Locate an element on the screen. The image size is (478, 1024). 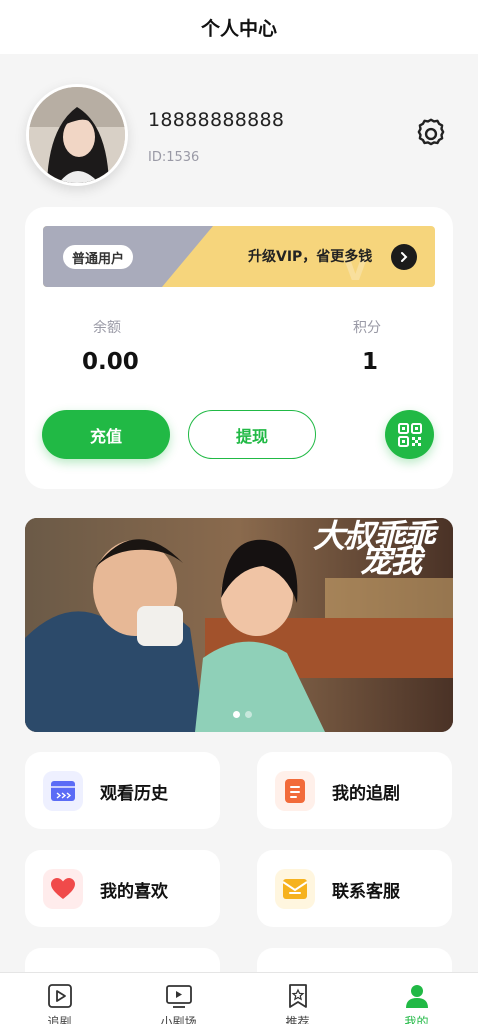
menu-label: 我的喜欢 is located at coordinates (134, 892).